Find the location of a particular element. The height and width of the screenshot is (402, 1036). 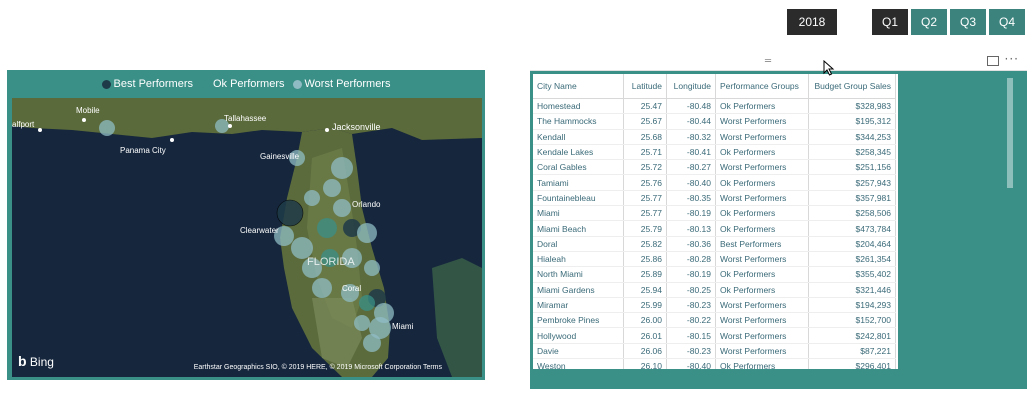

cell-latitude: 26.06 is located at coordinates (645, 351).